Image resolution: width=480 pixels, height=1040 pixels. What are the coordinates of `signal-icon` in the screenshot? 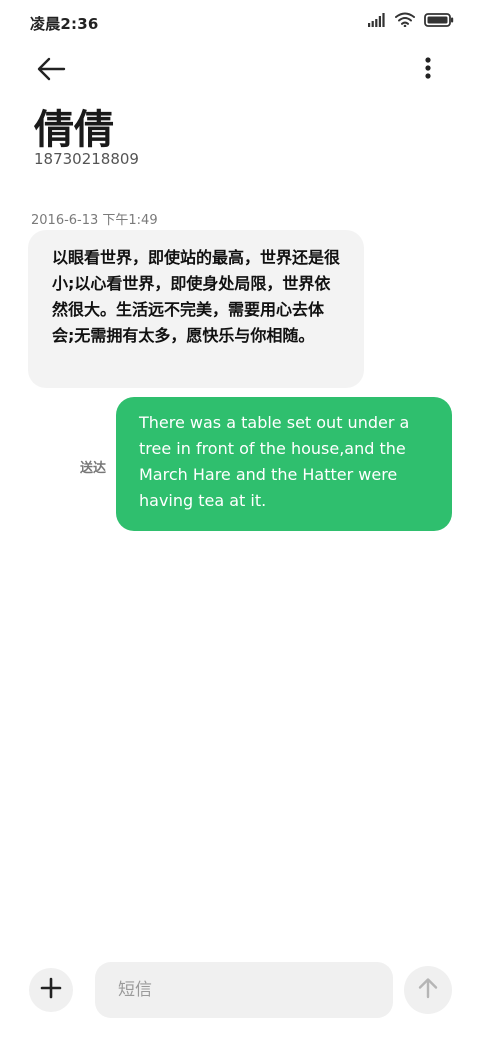 It's located at (377, 19).